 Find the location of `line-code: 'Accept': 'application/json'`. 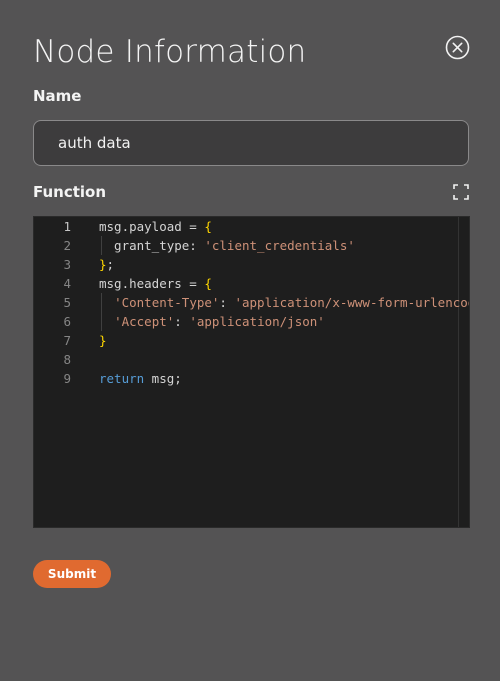

line-code: 'Accept': 'application/json' is located at coordinates (212, 321).